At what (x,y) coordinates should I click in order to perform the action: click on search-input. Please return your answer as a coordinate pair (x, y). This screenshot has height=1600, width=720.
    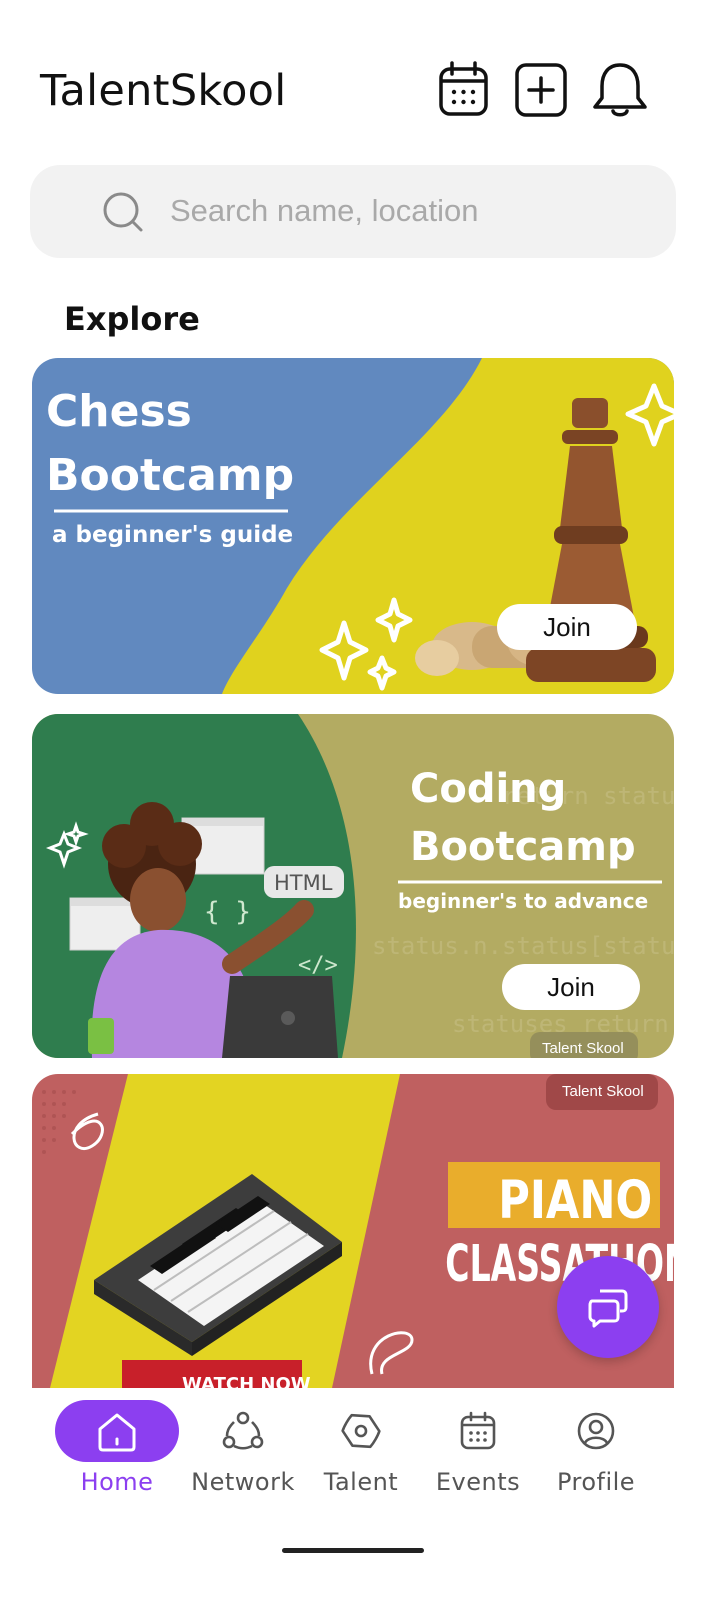
    Looking at the image, I should click on (410, 211).